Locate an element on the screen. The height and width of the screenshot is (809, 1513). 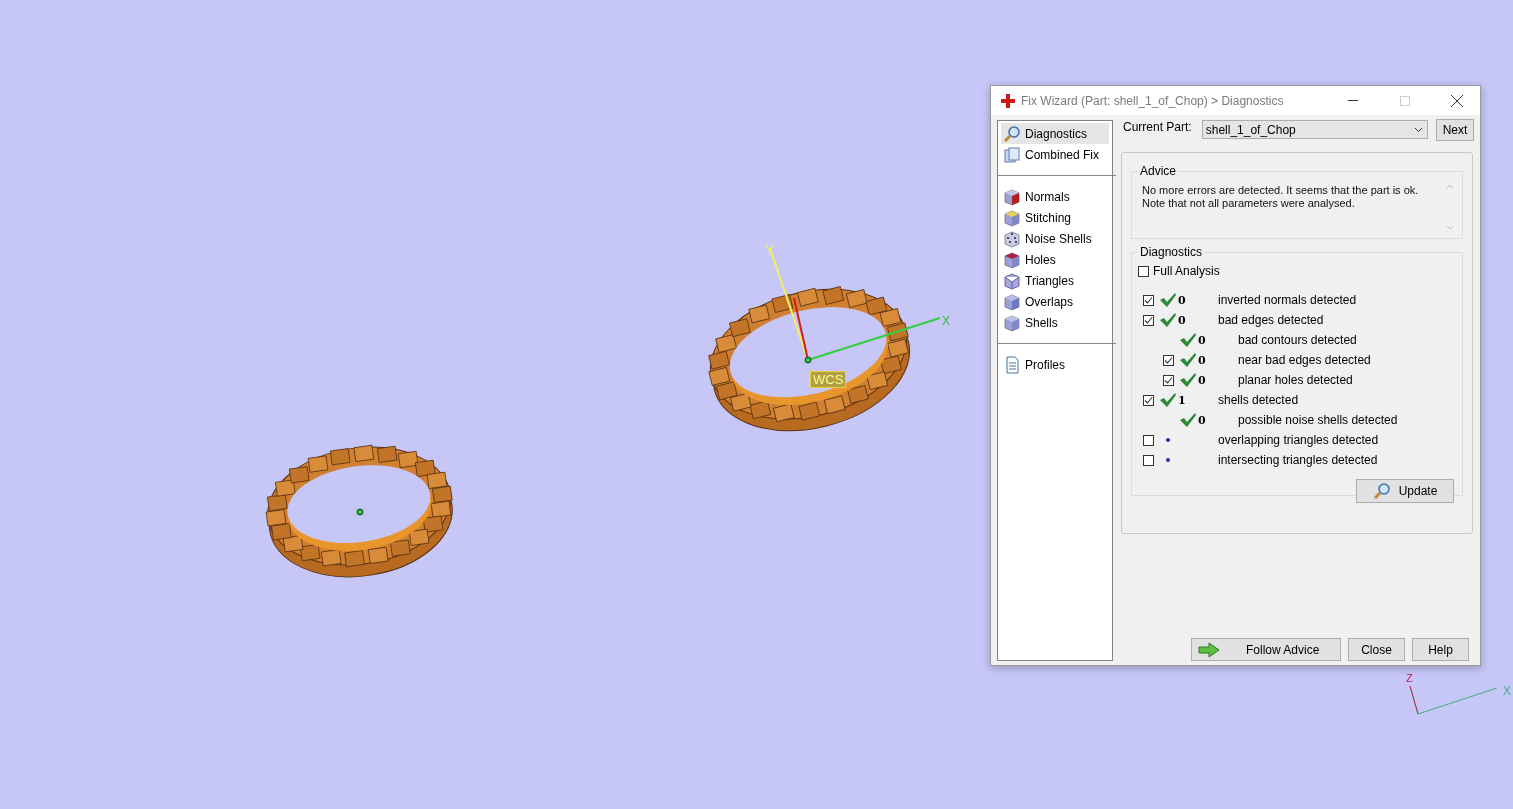
dialog-button: Close is located at coordinates (1376, 649).